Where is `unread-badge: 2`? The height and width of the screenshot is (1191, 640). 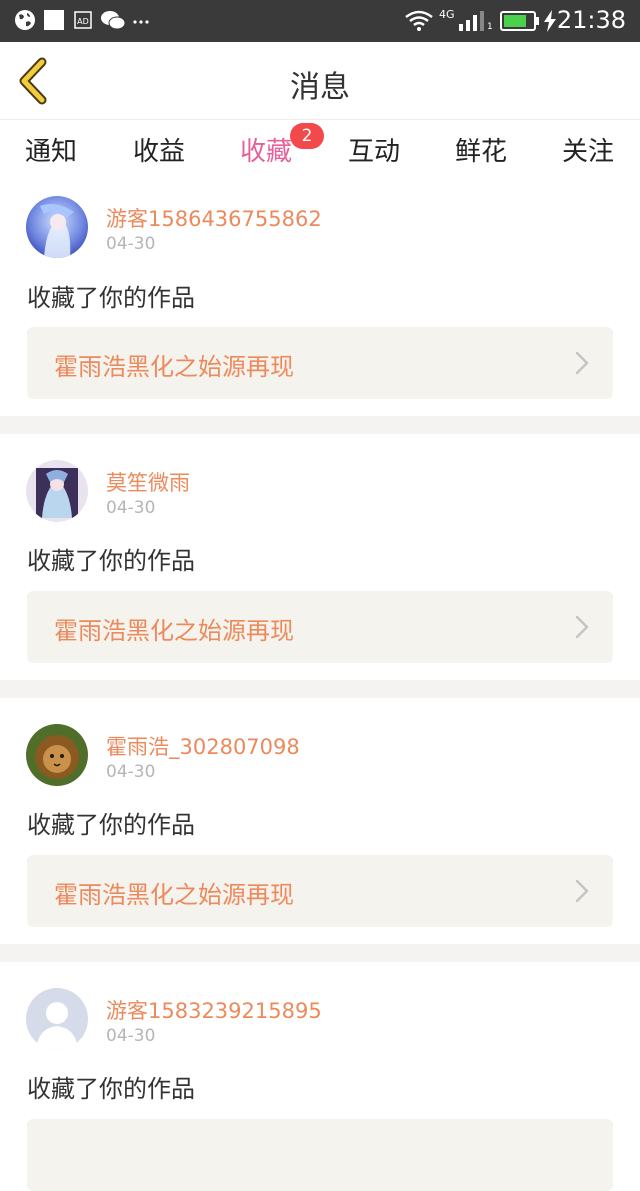 unread-badge: 2 is located at coordinates (307, 136).